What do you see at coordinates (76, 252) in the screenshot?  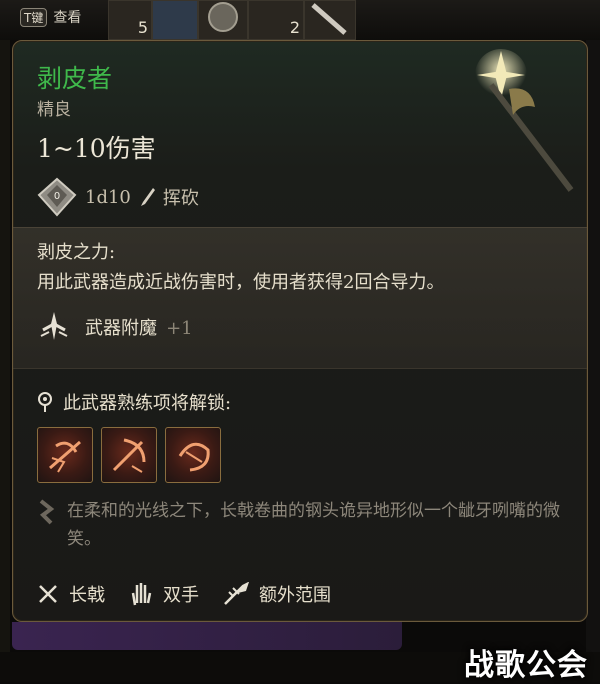 I see `ability-title: 剥皮之力:` at bounding box center [76, 252].